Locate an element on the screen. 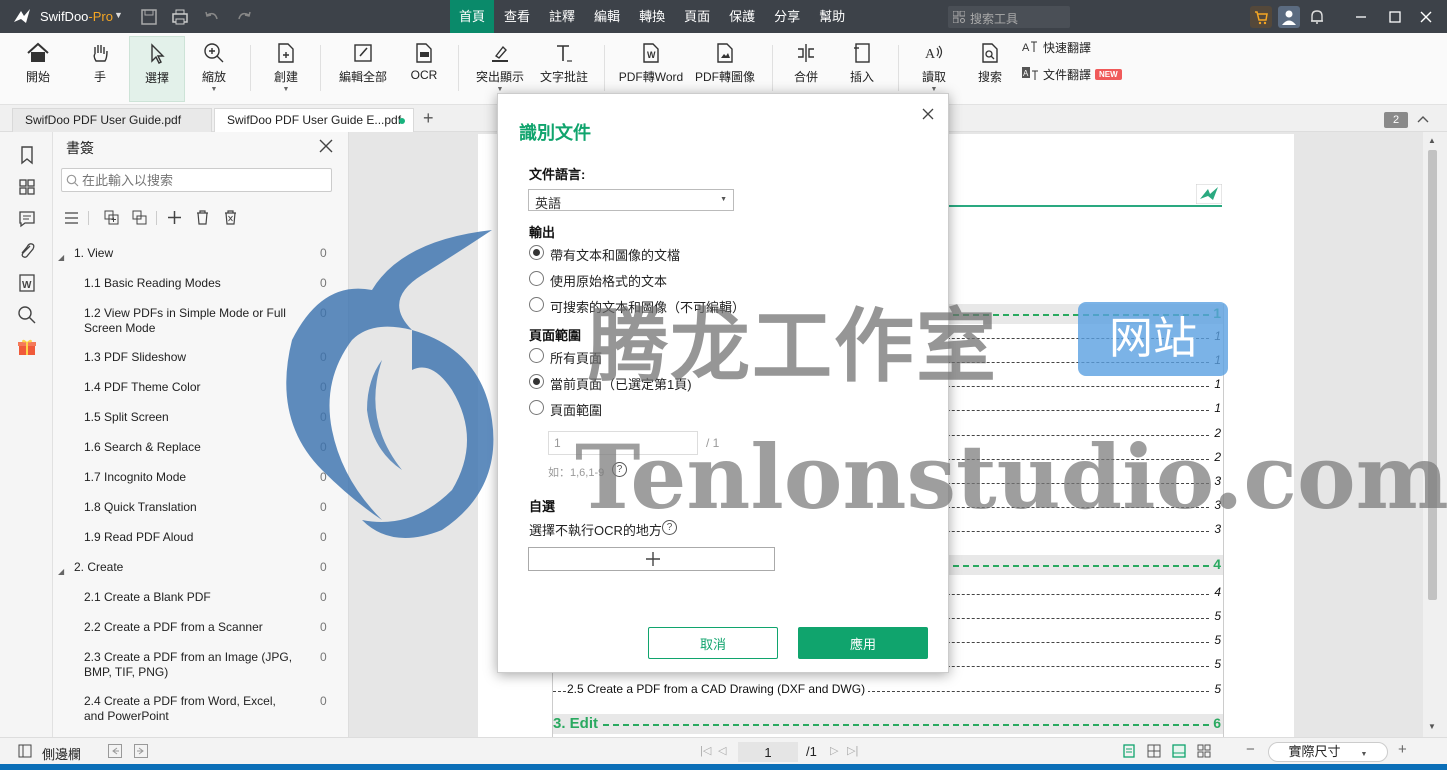  menu-help: 幫助 is located at coordinates (832, 16).